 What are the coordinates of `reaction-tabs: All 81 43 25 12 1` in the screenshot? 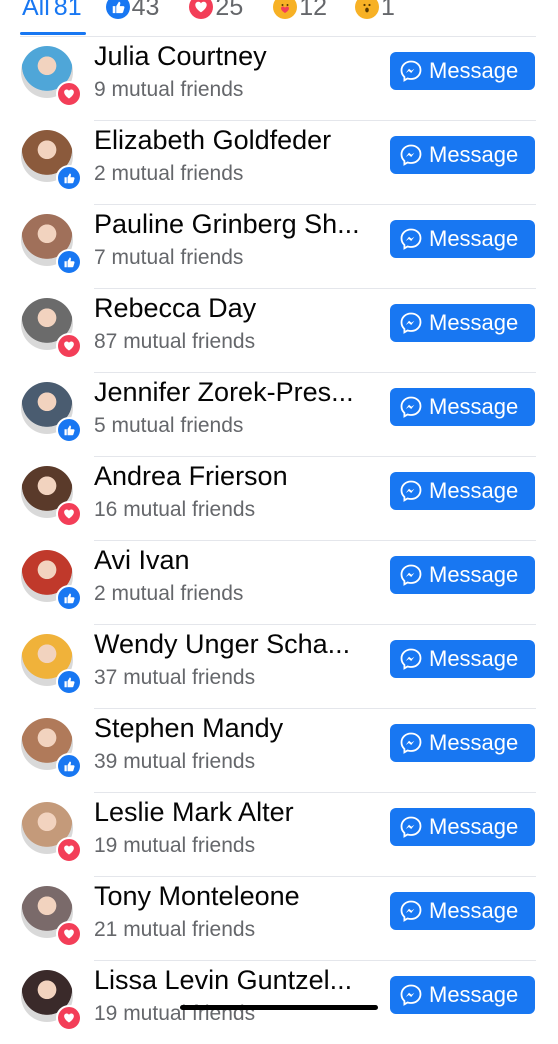 It's located at (279, 18).